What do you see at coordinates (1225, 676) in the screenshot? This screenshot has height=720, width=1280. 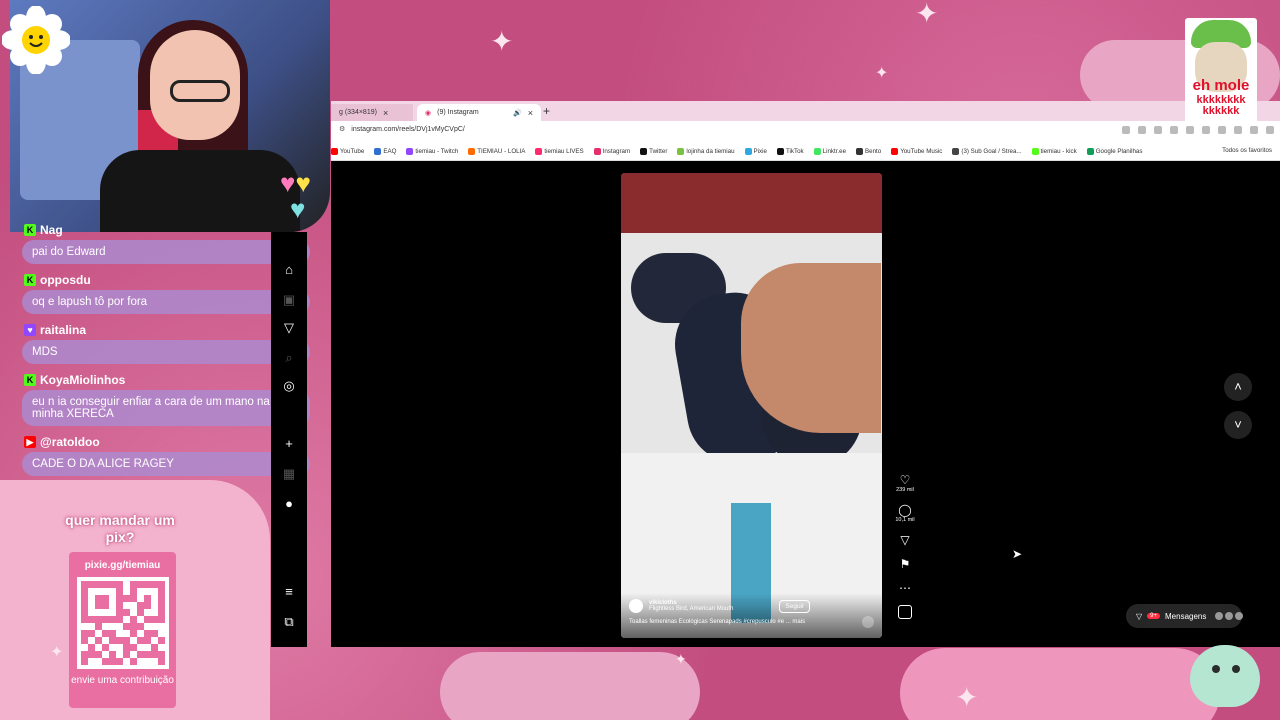 I see `mascot-sticker` at bounding box center [1225, 676].